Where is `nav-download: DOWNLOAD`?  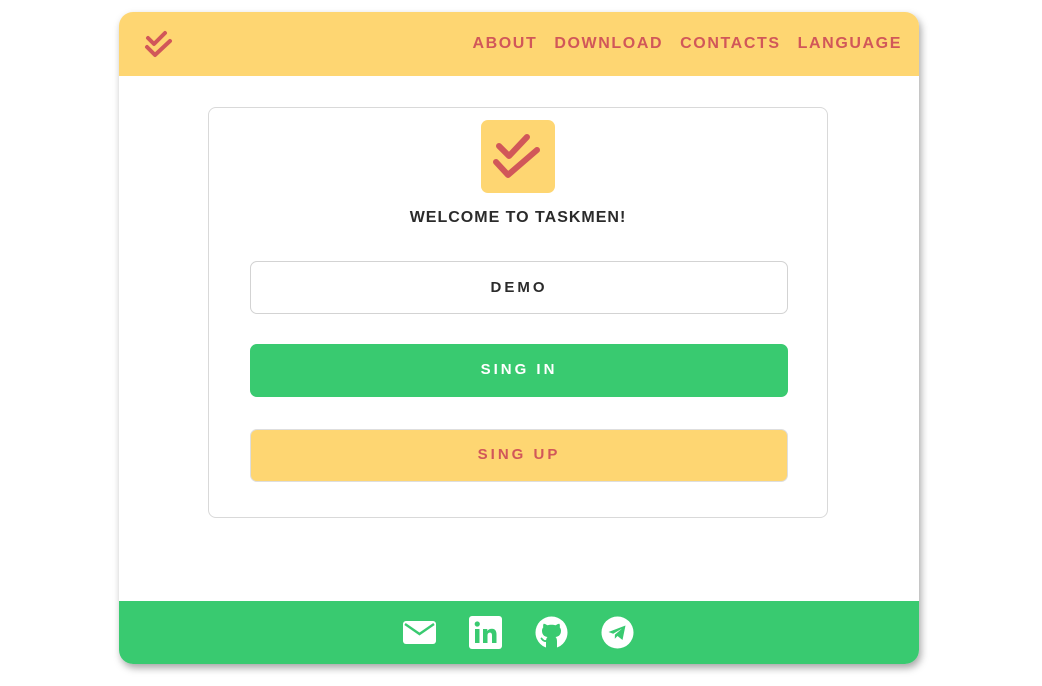 nav-download: DOWNLOAD is located at coordinates (608, 44).